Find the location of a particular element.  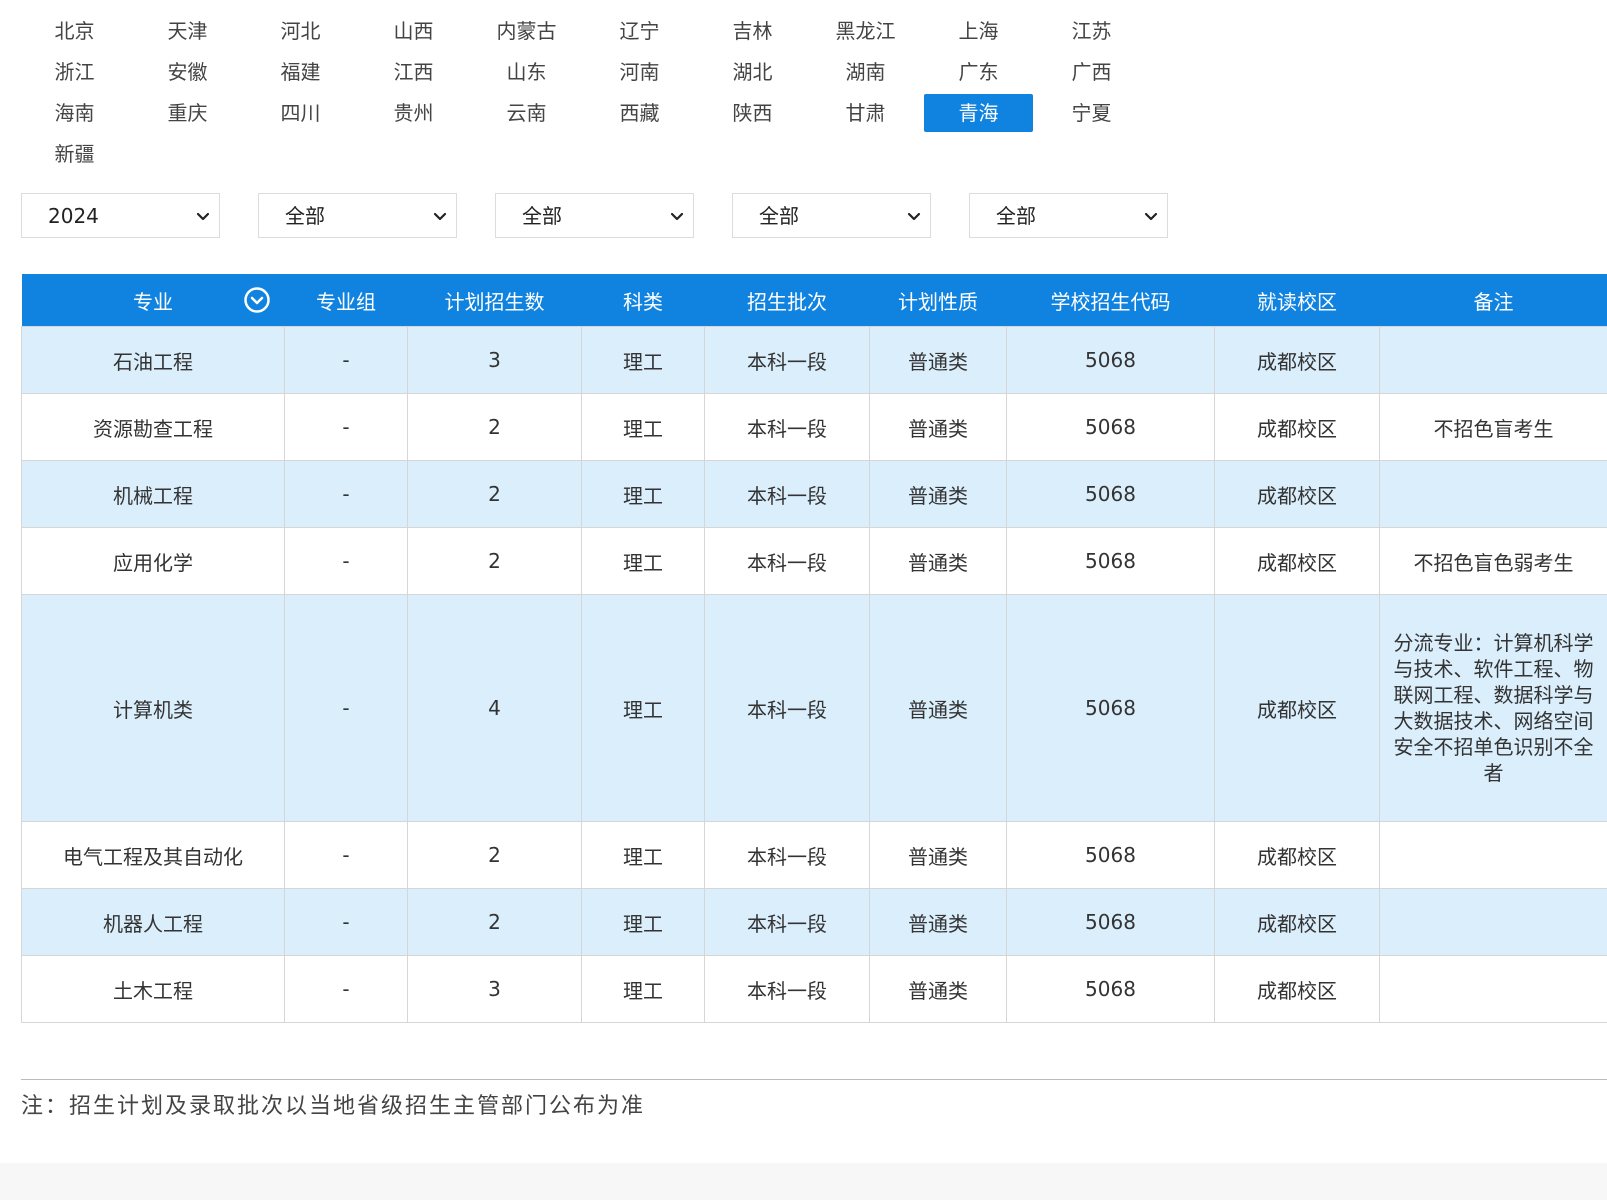

filter-select-4: 全部 is located at coordinates (831, 215).